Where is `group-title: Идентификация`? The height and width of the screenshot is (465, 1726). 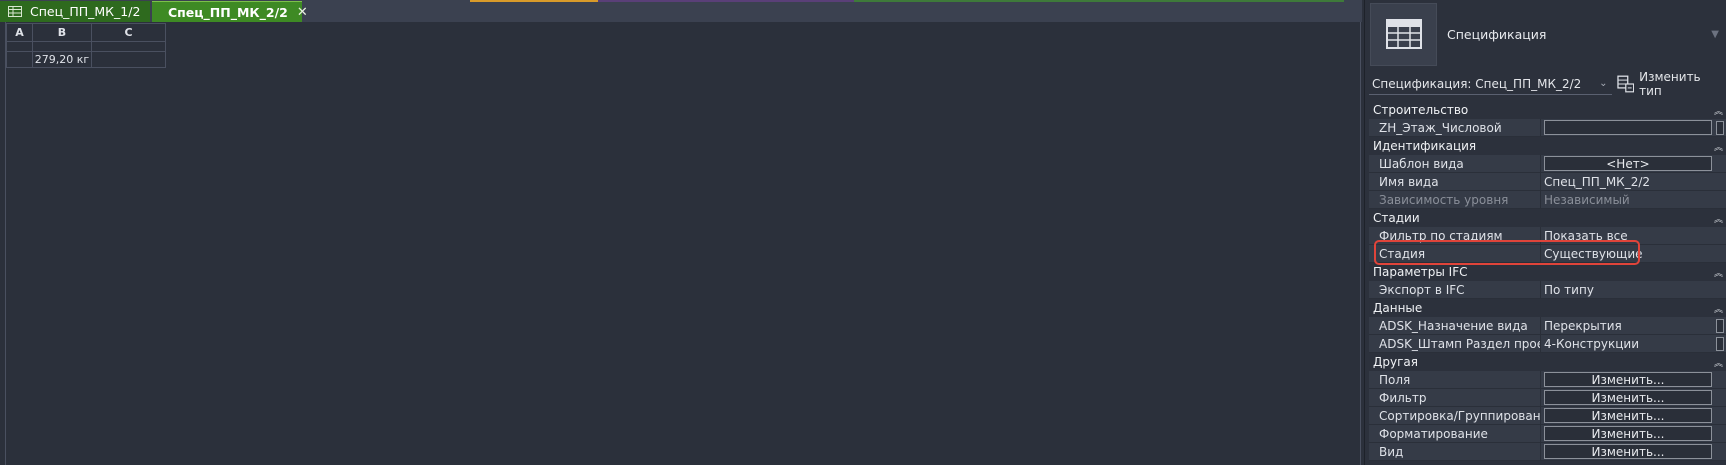
group-title: Идентификация is located at coordinates (1425, 146).